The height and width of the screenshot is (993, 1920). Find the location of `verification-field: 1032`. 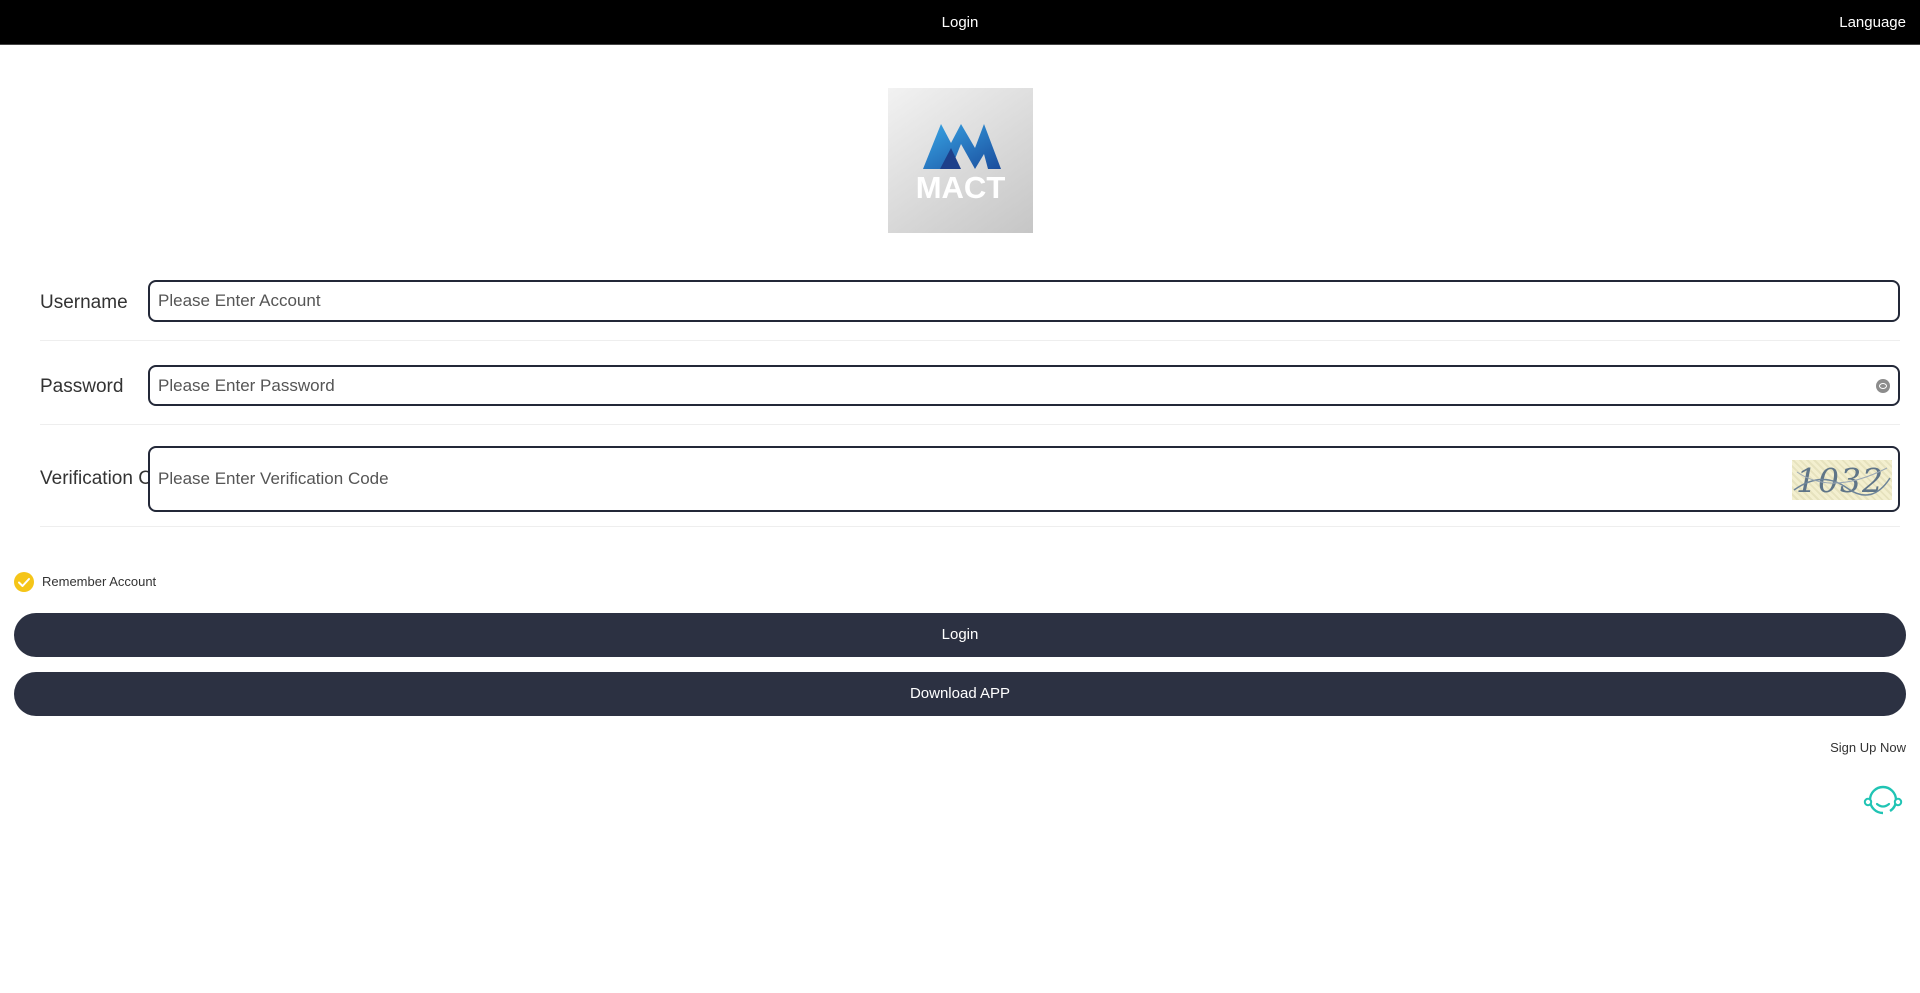

verification-field: 1032 is located at coordinates (1024, 479).